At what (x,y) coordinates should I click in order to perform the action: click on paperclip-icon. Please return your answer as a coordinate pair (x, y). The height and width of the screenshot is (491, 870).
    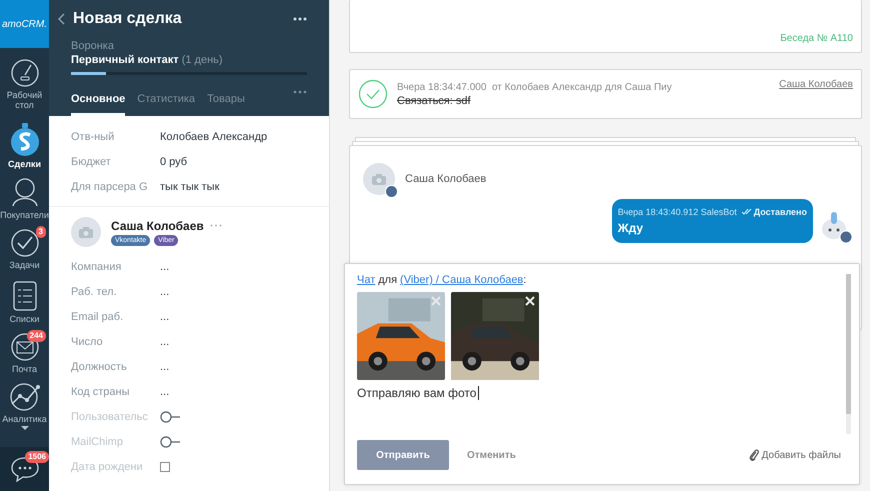
    Looking at the image, I should click on (753, 455).